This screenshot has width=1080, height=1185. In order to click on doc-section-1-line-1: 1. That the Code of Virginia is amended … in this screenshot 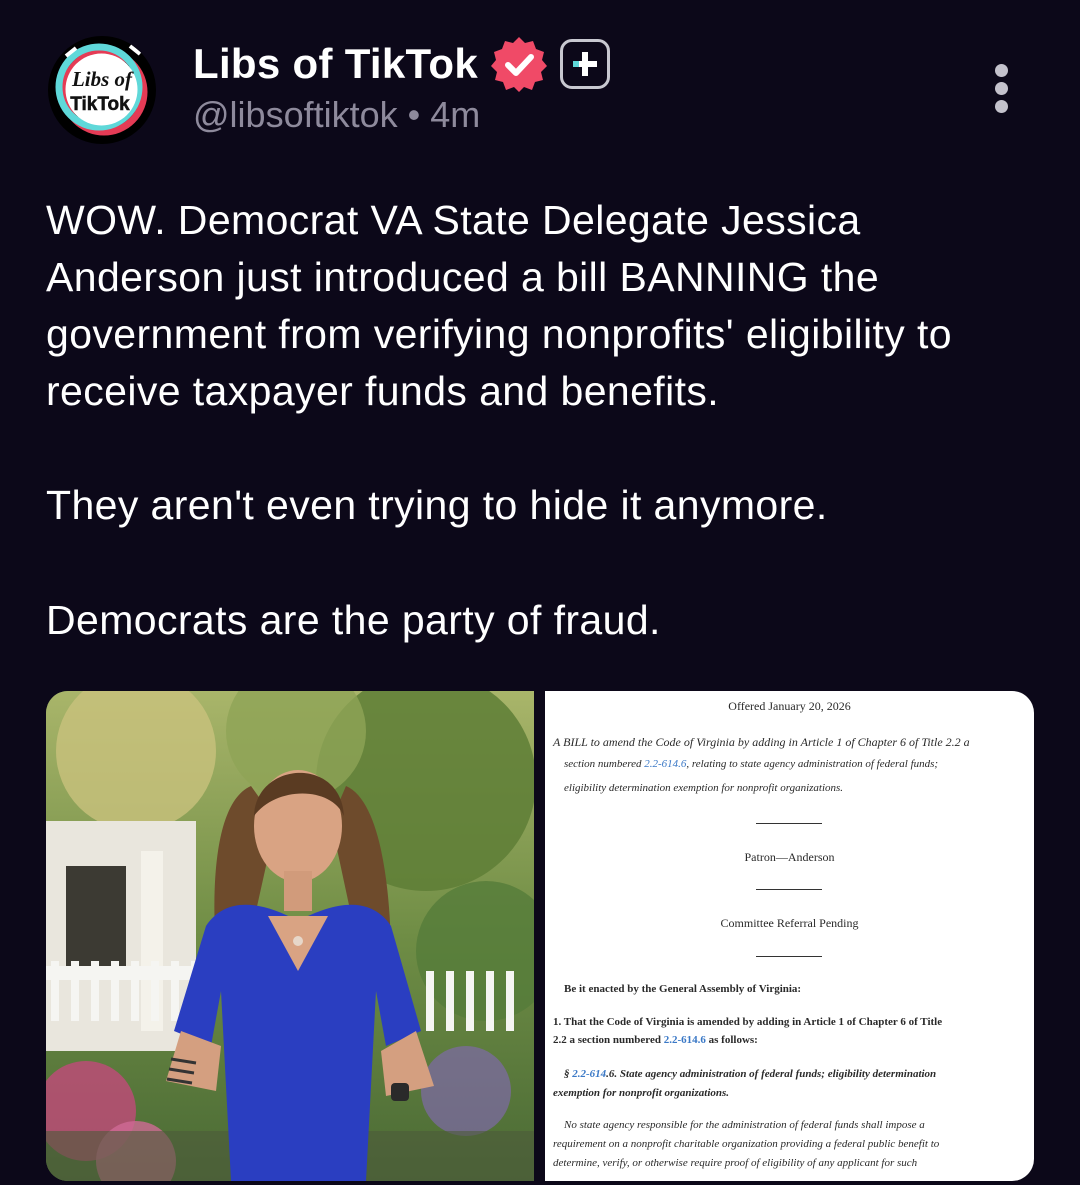, I will do `click(748, 1022)`.